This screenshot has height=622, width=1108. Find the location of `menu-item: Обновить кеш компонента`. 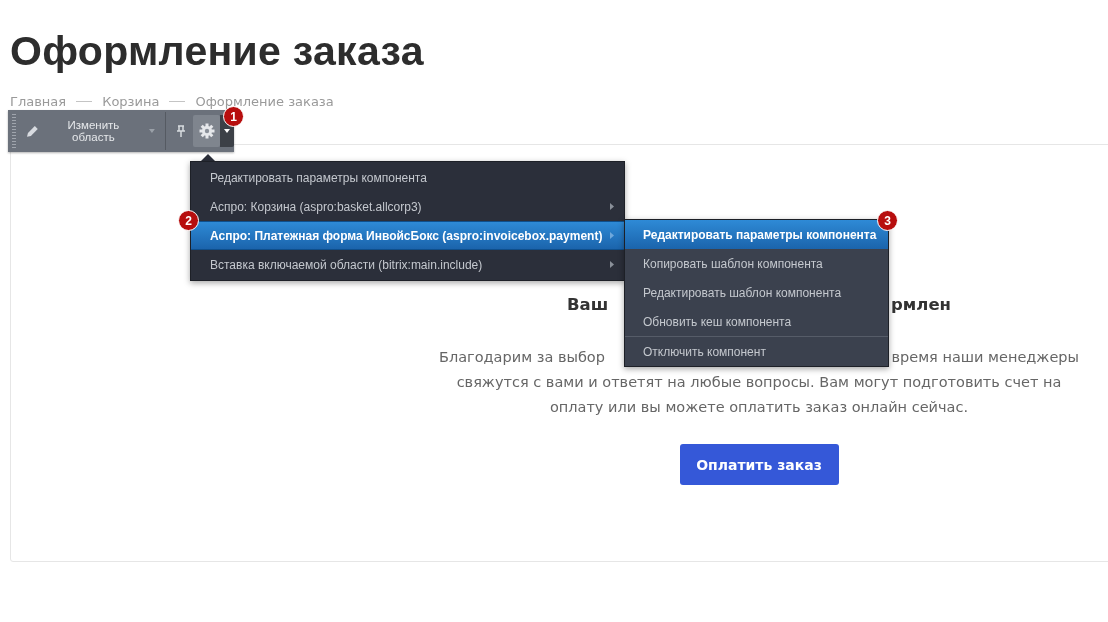

menu-item: Обновить кеш компонента is located at coordinates (756, 321).